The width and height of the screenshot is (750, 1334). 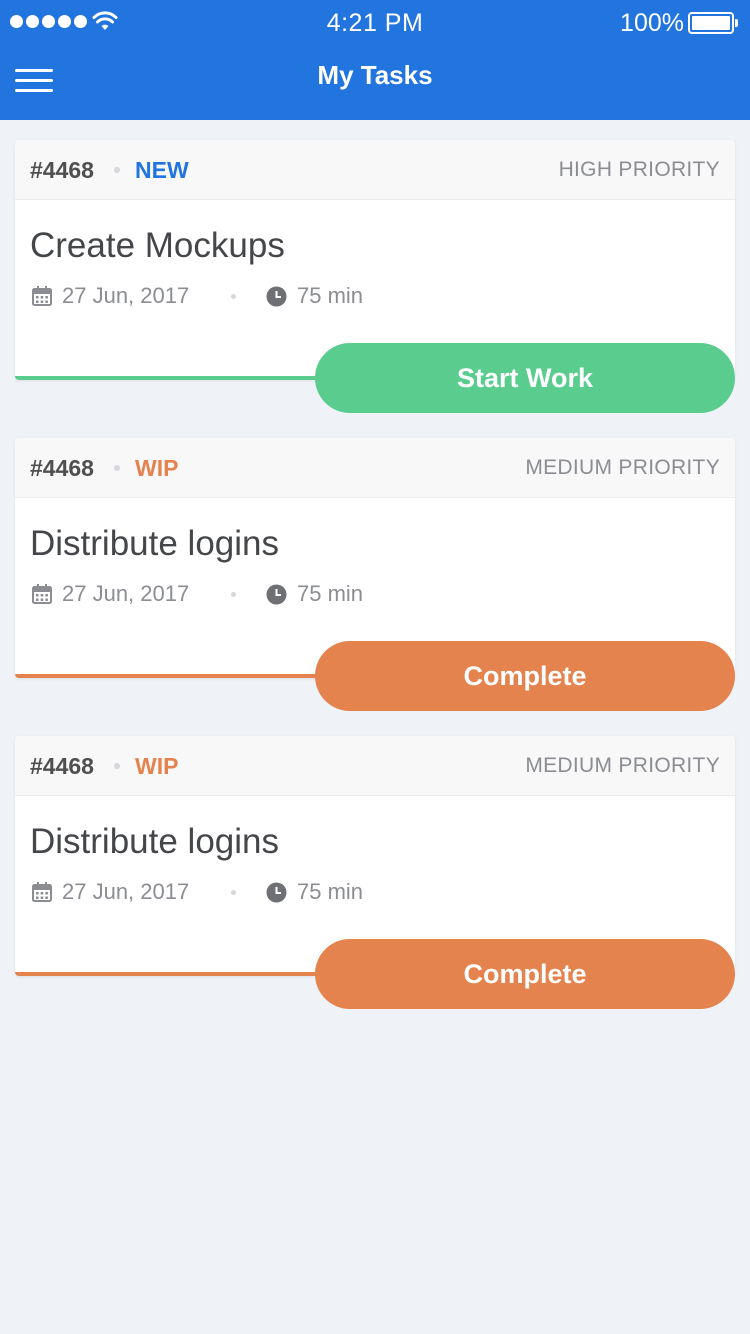 I want to click on app-header: 4:21 PM 100% My Tasks, so click(x=375, y=60).